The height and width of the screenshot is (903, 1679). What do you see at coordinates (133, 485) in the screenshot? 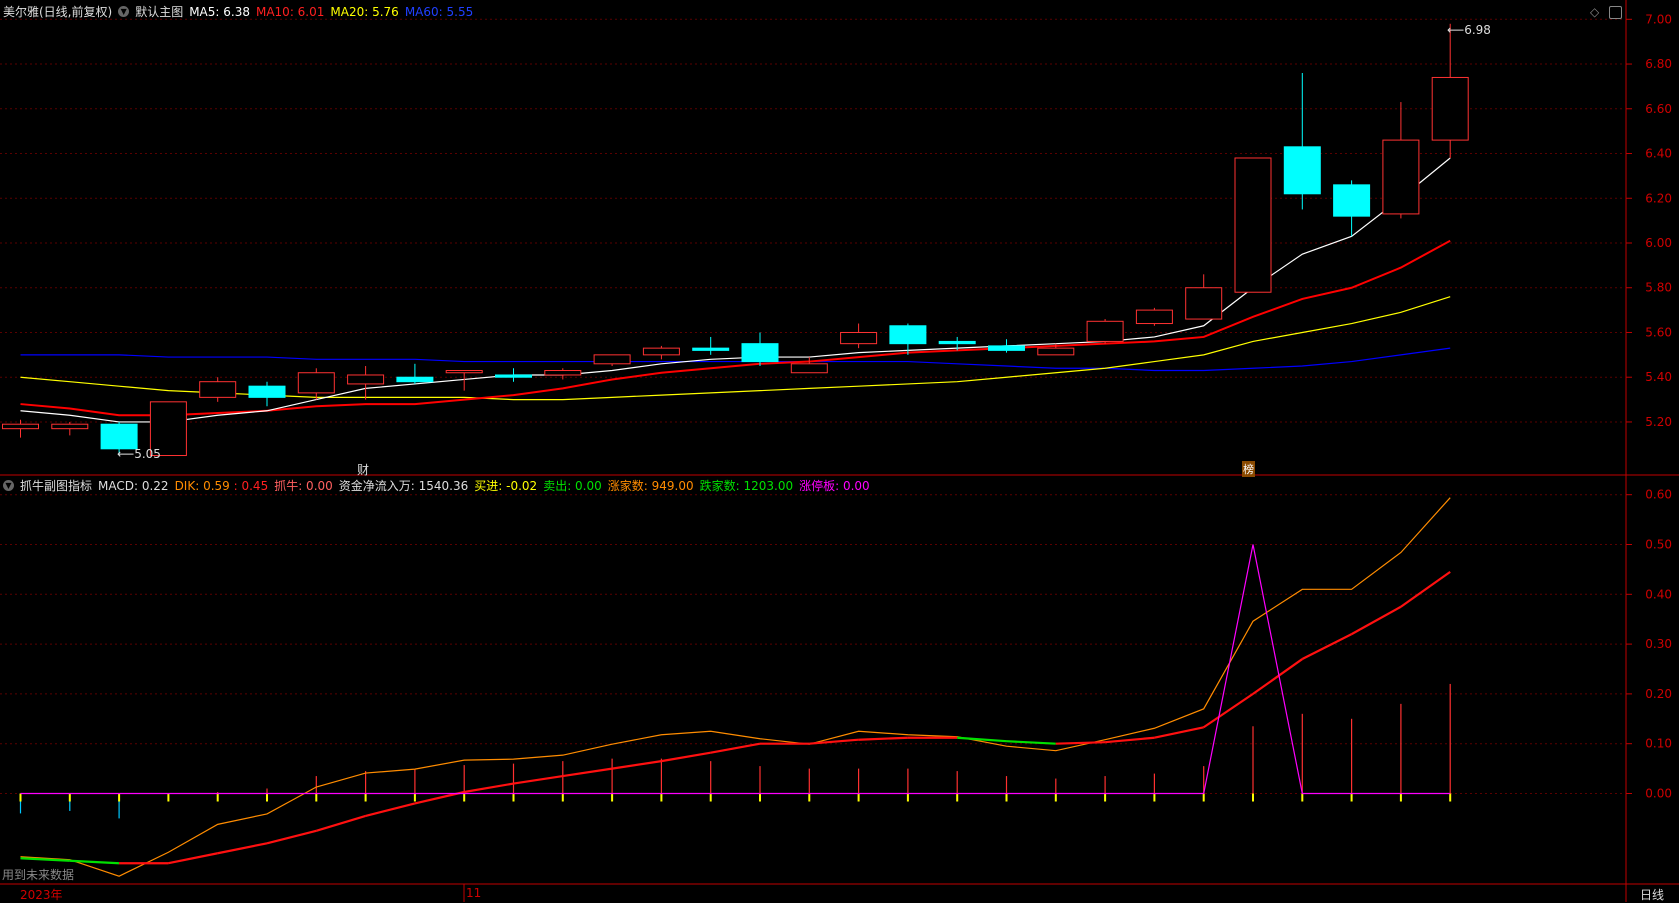
I see `macd-value: MACD: 0.22` at bounding box center [133, 485].